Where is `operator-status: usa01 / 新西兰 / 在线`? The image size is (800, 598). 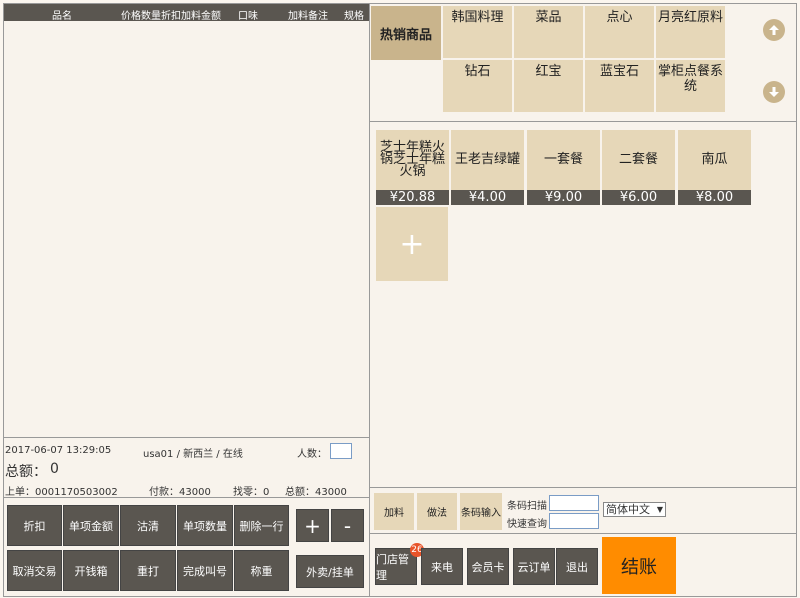
operator-status: usa01 / 新西兰 / 在线 is located at coordinates (193, 454).